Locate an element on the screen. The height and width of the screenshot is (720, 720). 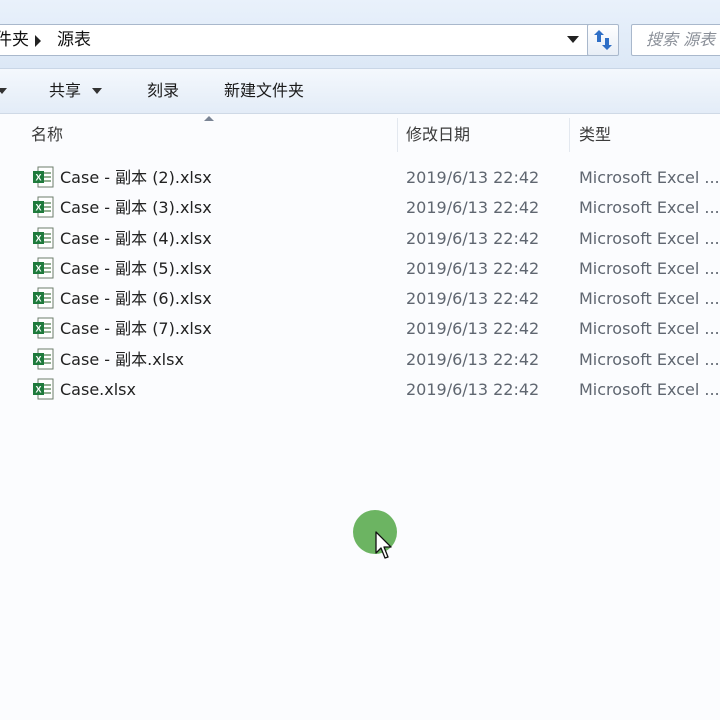
refresh-button is located at coordinates (603, 40).